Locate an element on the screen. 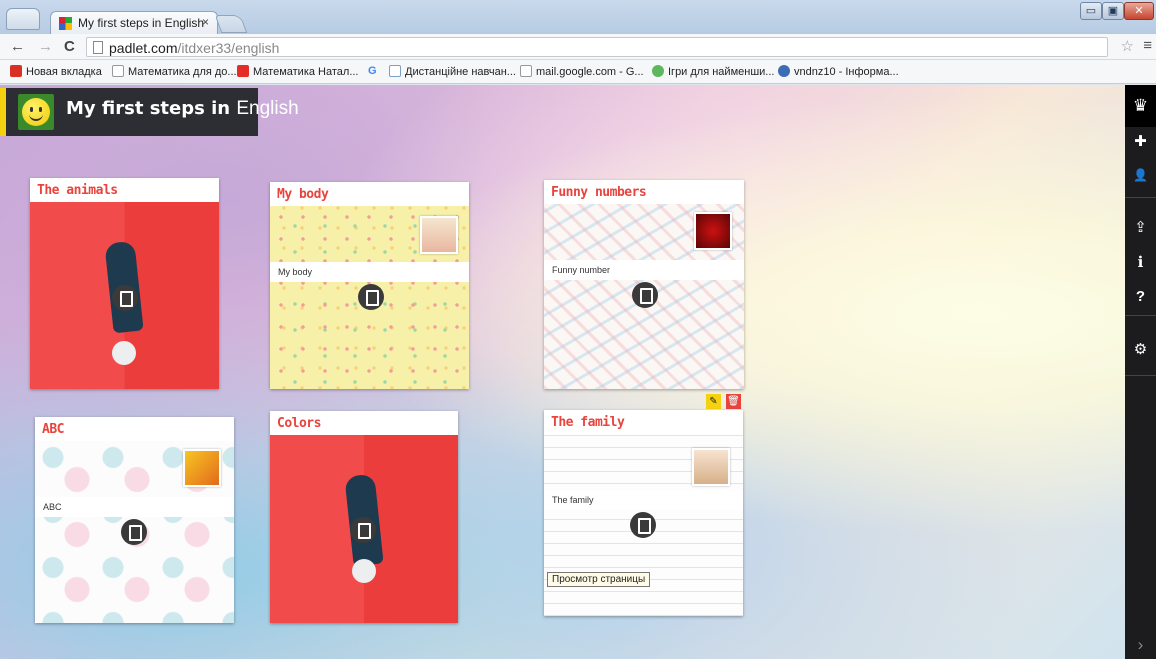 The width and height of the screenshot is (1156, 659). post-card-abc: ABC ABC is located at coordinates (134, 520).